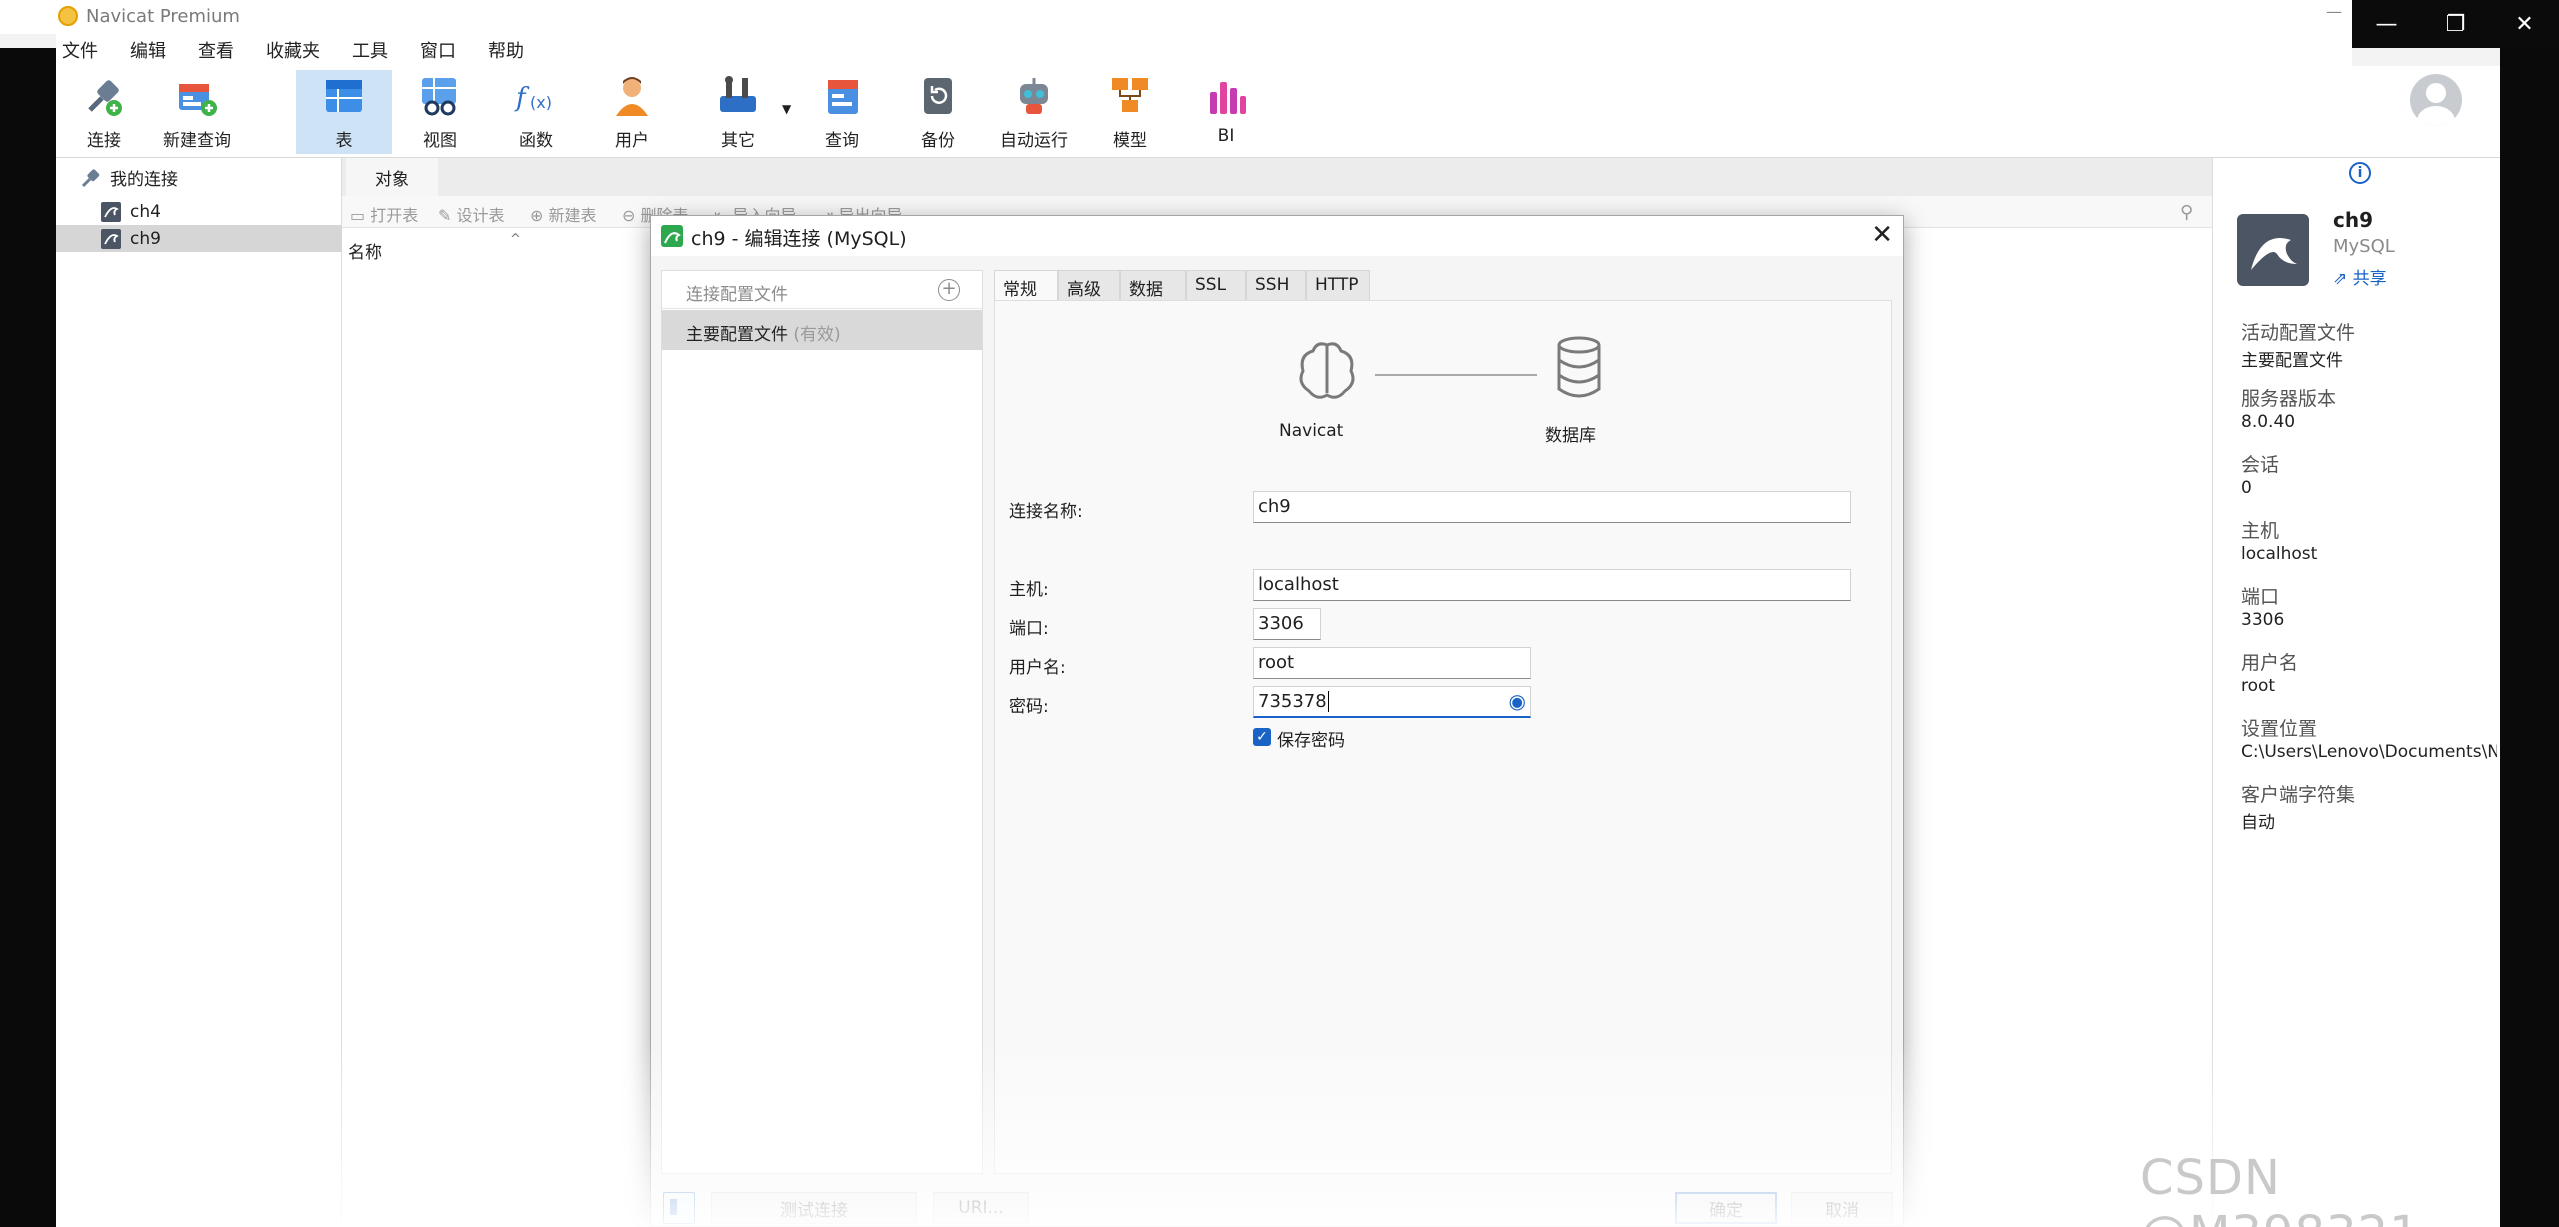 This screenshot has width=2559, height=1227. What do you see at coordinates (2260, 597) in the screenshot?
I see `info-label: 端口` at bounding box center [2260, 597].